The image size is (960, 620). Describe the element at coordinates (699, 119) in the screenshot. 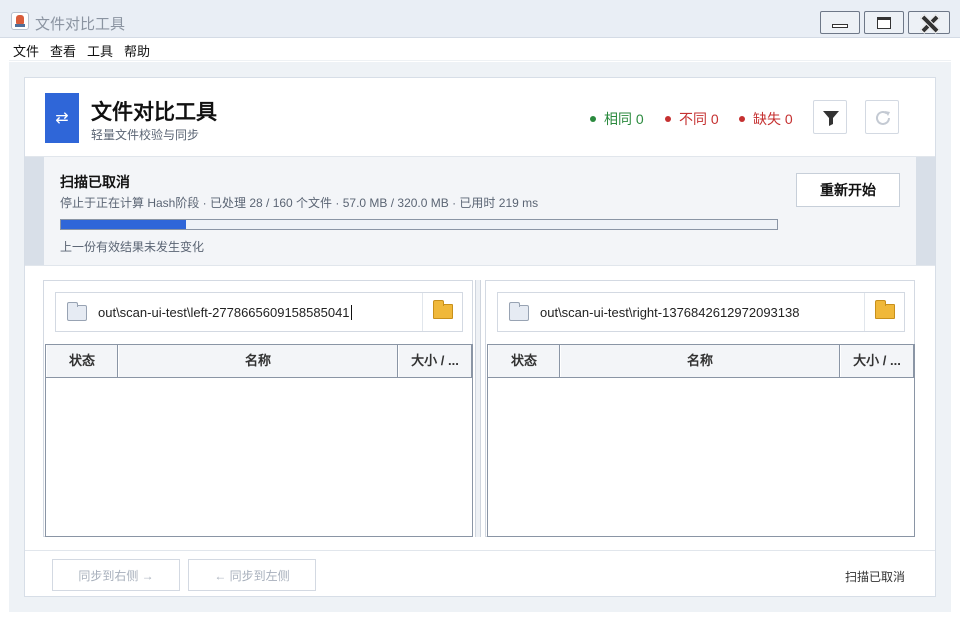

I see `stat-diff-label: 不同 0` at that location.